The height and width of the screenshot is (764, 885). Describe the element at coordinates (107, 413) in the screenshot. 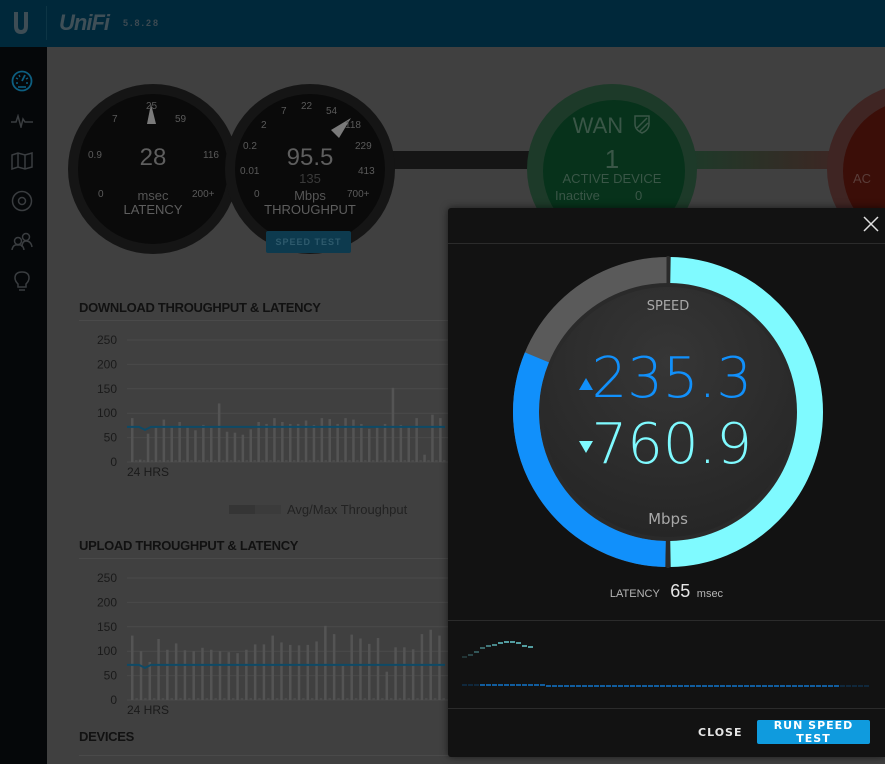

I see `y-tick-label: 100` at that location.